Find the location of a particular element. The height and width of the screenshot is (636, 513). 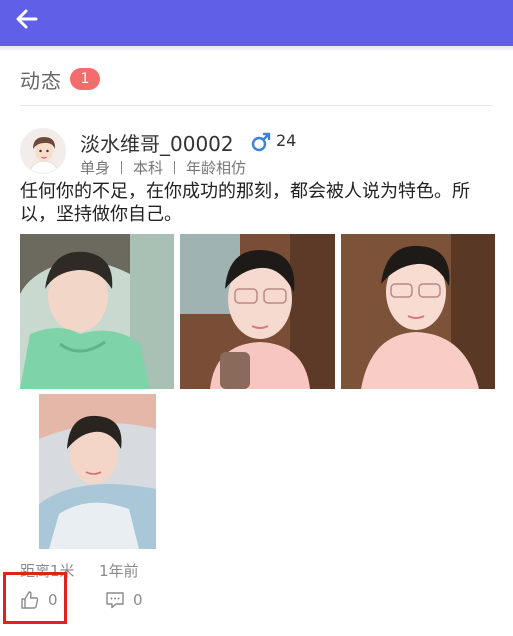

top-bar-shadow is located at coordinates (256, 49).